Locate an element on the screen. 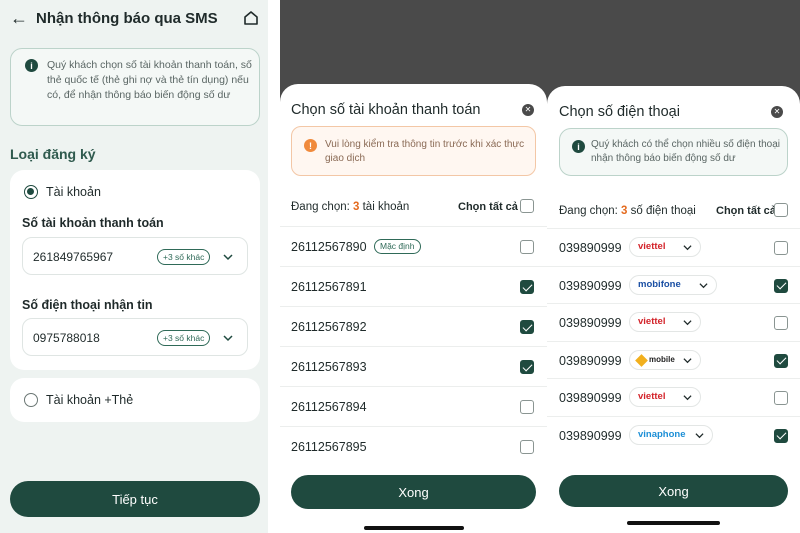 The width and height of the screenshot is (800, 533). account-field-label: Số tài khoản thanh toán is located at coordinates (93, 223).